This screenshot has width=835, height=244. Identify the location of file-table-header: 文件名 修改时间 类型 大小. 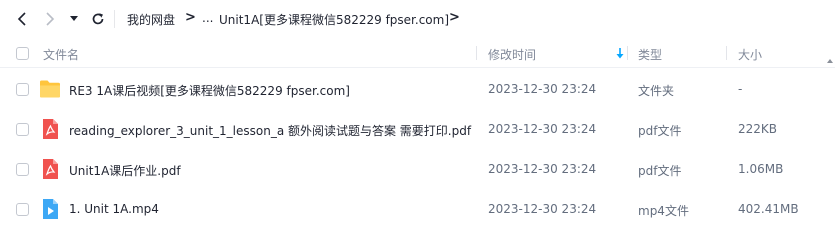
(417, 53).